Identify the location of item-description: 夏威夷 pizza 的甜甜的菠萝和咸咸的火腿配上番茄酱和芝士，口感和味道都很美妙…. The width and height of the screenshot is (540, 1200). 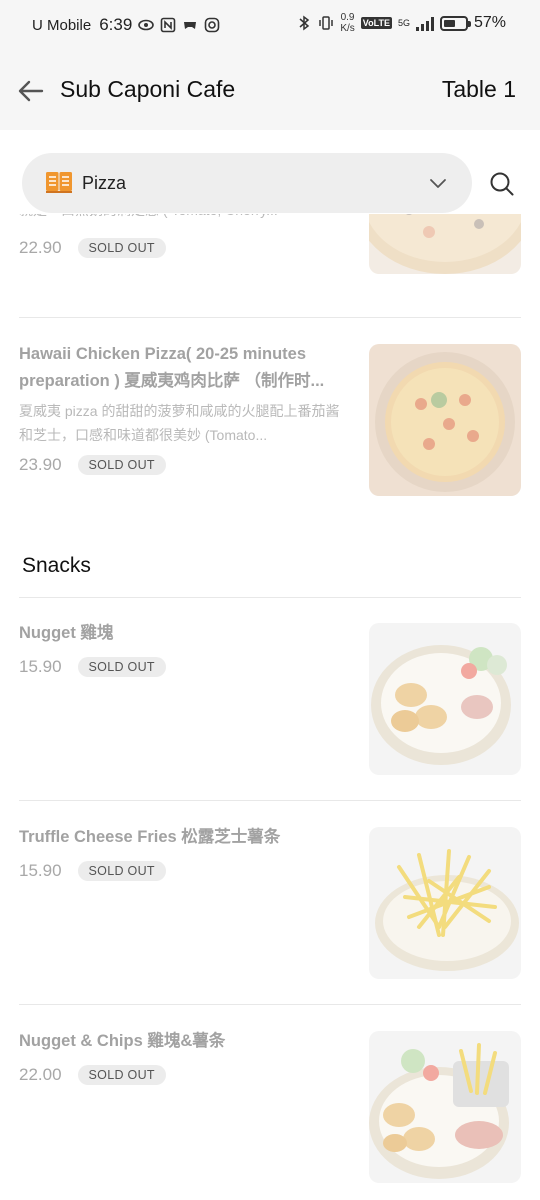
(179, 423).